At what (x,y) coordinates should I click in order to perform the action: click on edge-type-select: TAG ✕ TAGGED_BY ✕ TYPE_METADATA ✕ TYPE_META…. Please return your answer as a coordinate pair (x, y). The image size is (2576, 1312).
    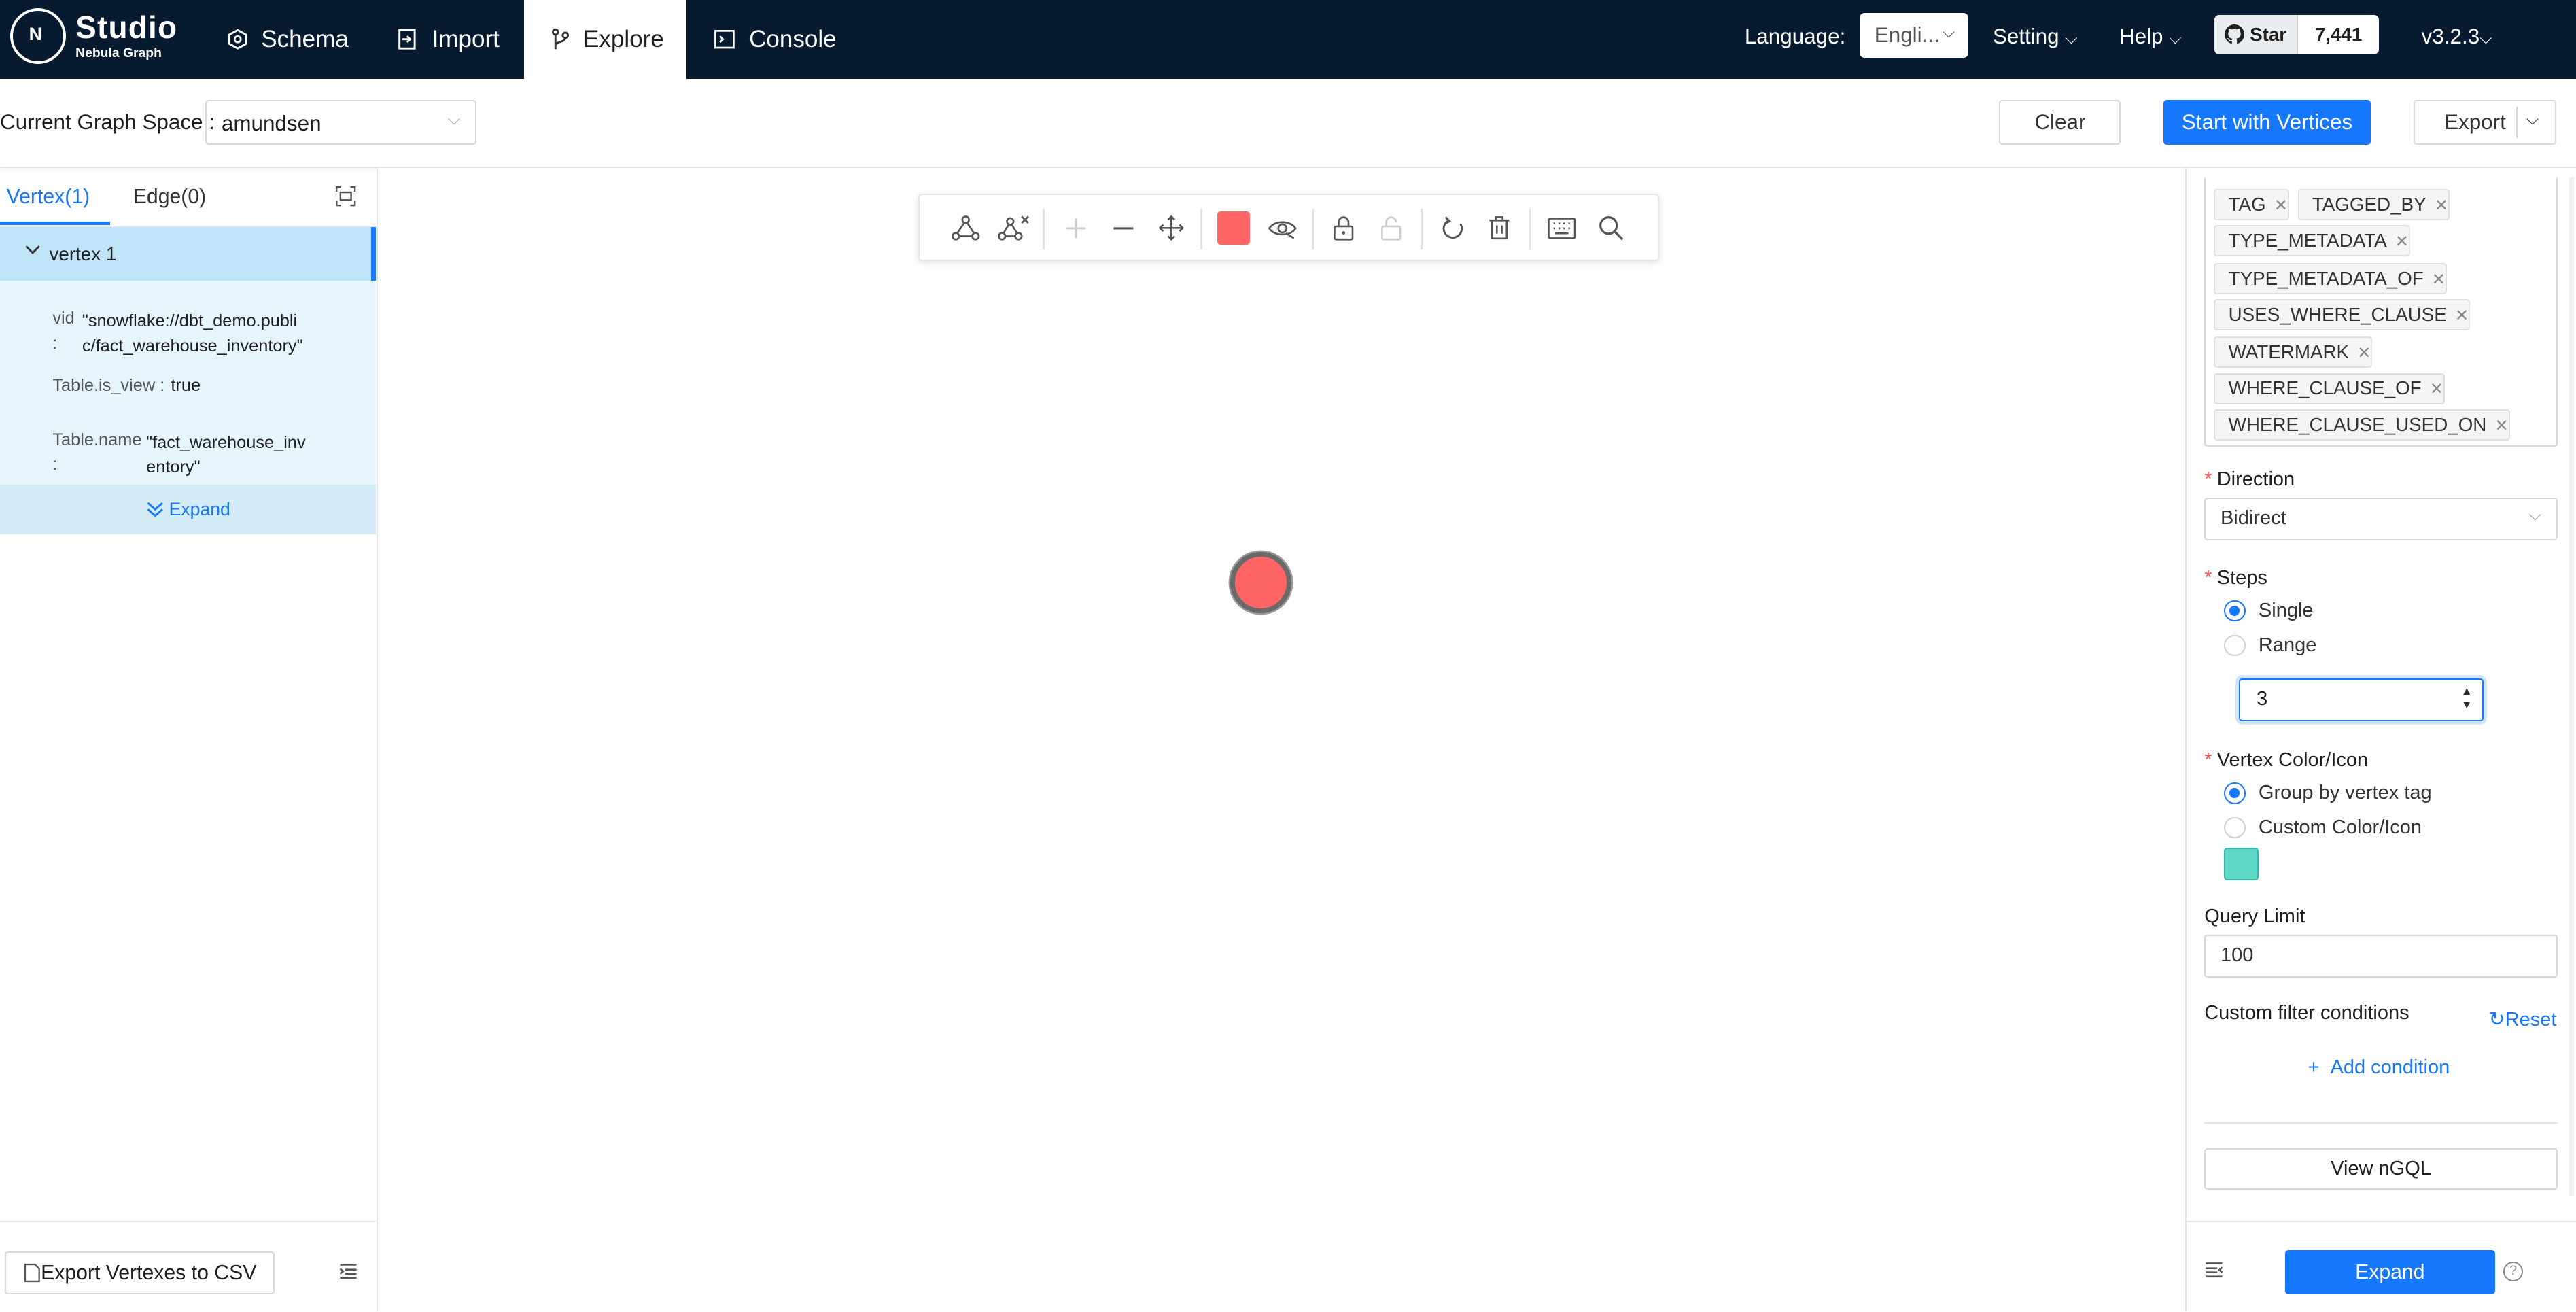
    Looking at the image, I should click on (2381, 312).